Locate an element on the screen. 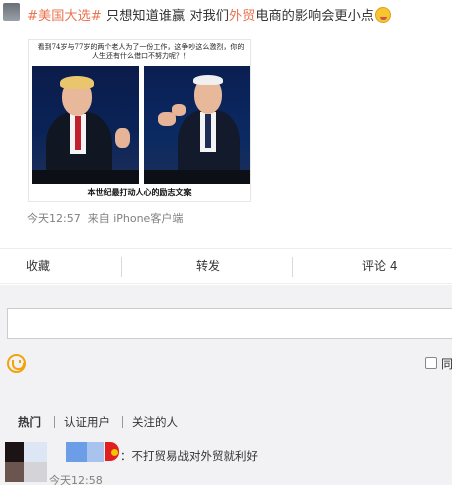  smile-icon is located at coordinates (16, 363).